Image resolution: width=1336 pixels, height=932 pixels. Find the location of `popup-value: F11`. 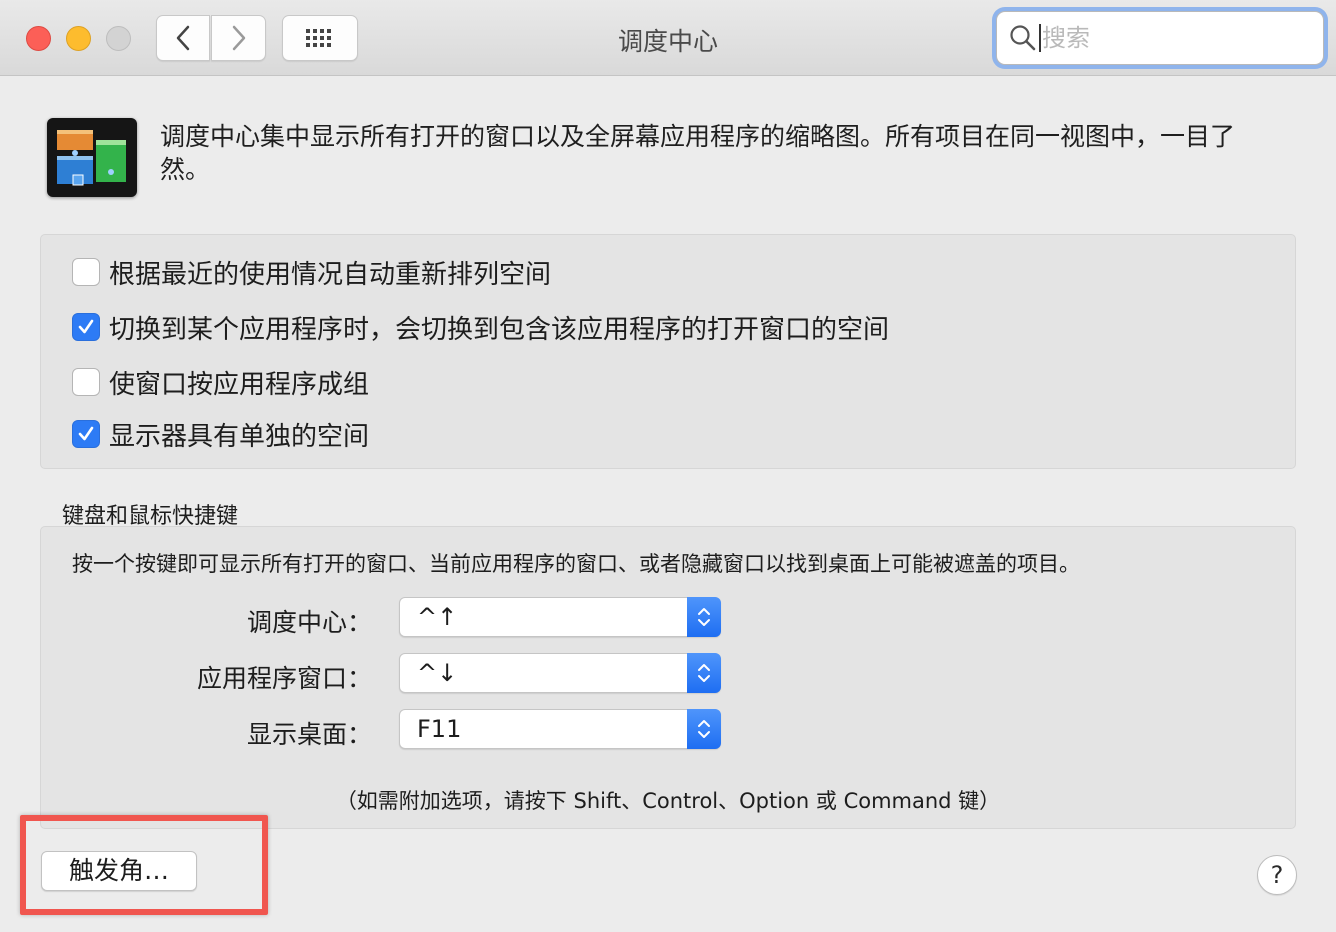

popup-value: F11 is located at coordinates (439, 729).